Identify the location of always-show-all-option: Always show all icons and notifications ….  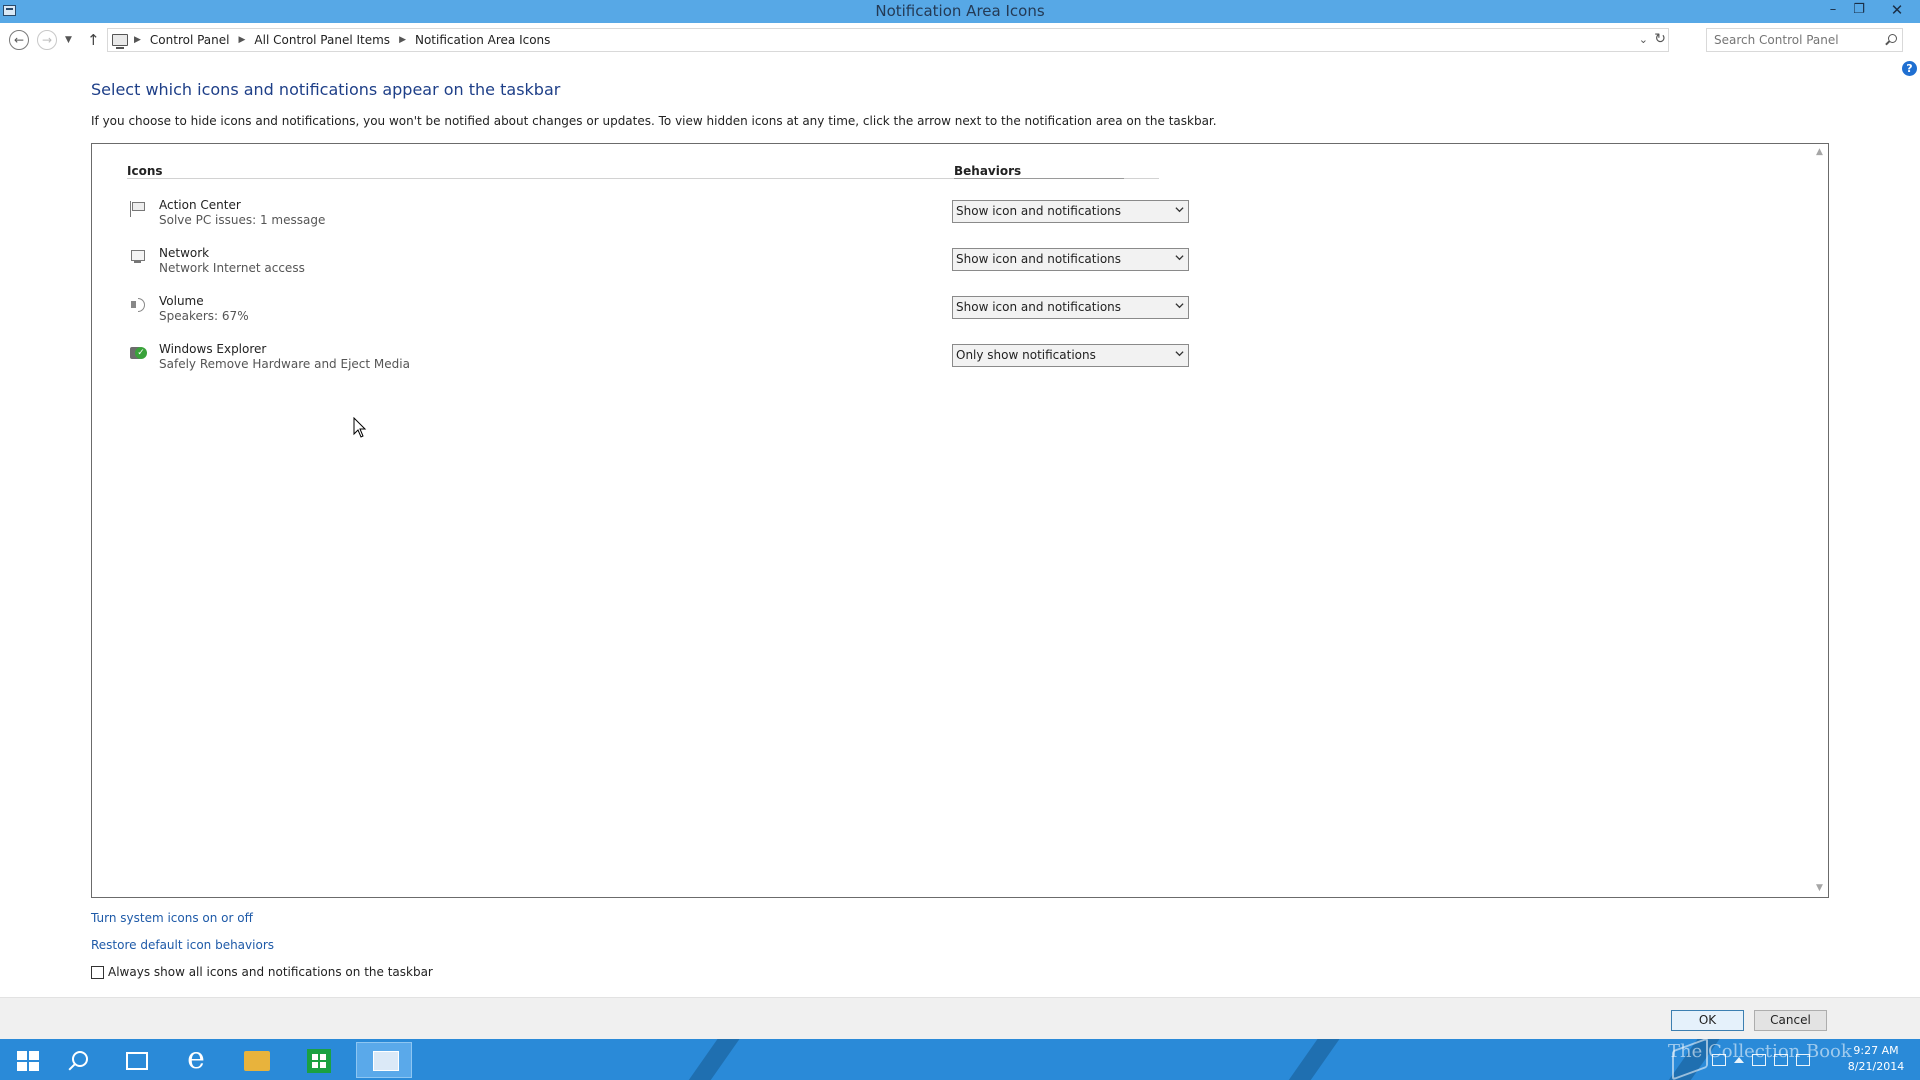
(262, 972).